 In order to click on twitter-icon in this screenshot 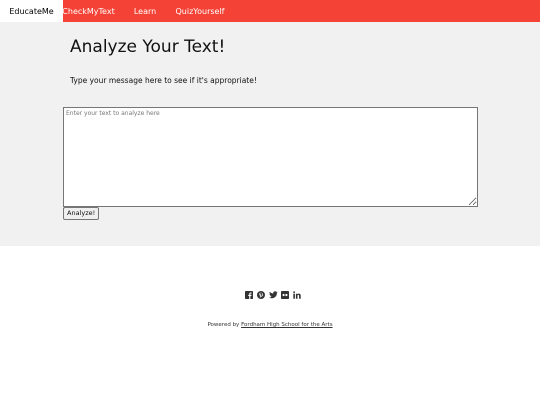, I will do `click(273, 295)`.